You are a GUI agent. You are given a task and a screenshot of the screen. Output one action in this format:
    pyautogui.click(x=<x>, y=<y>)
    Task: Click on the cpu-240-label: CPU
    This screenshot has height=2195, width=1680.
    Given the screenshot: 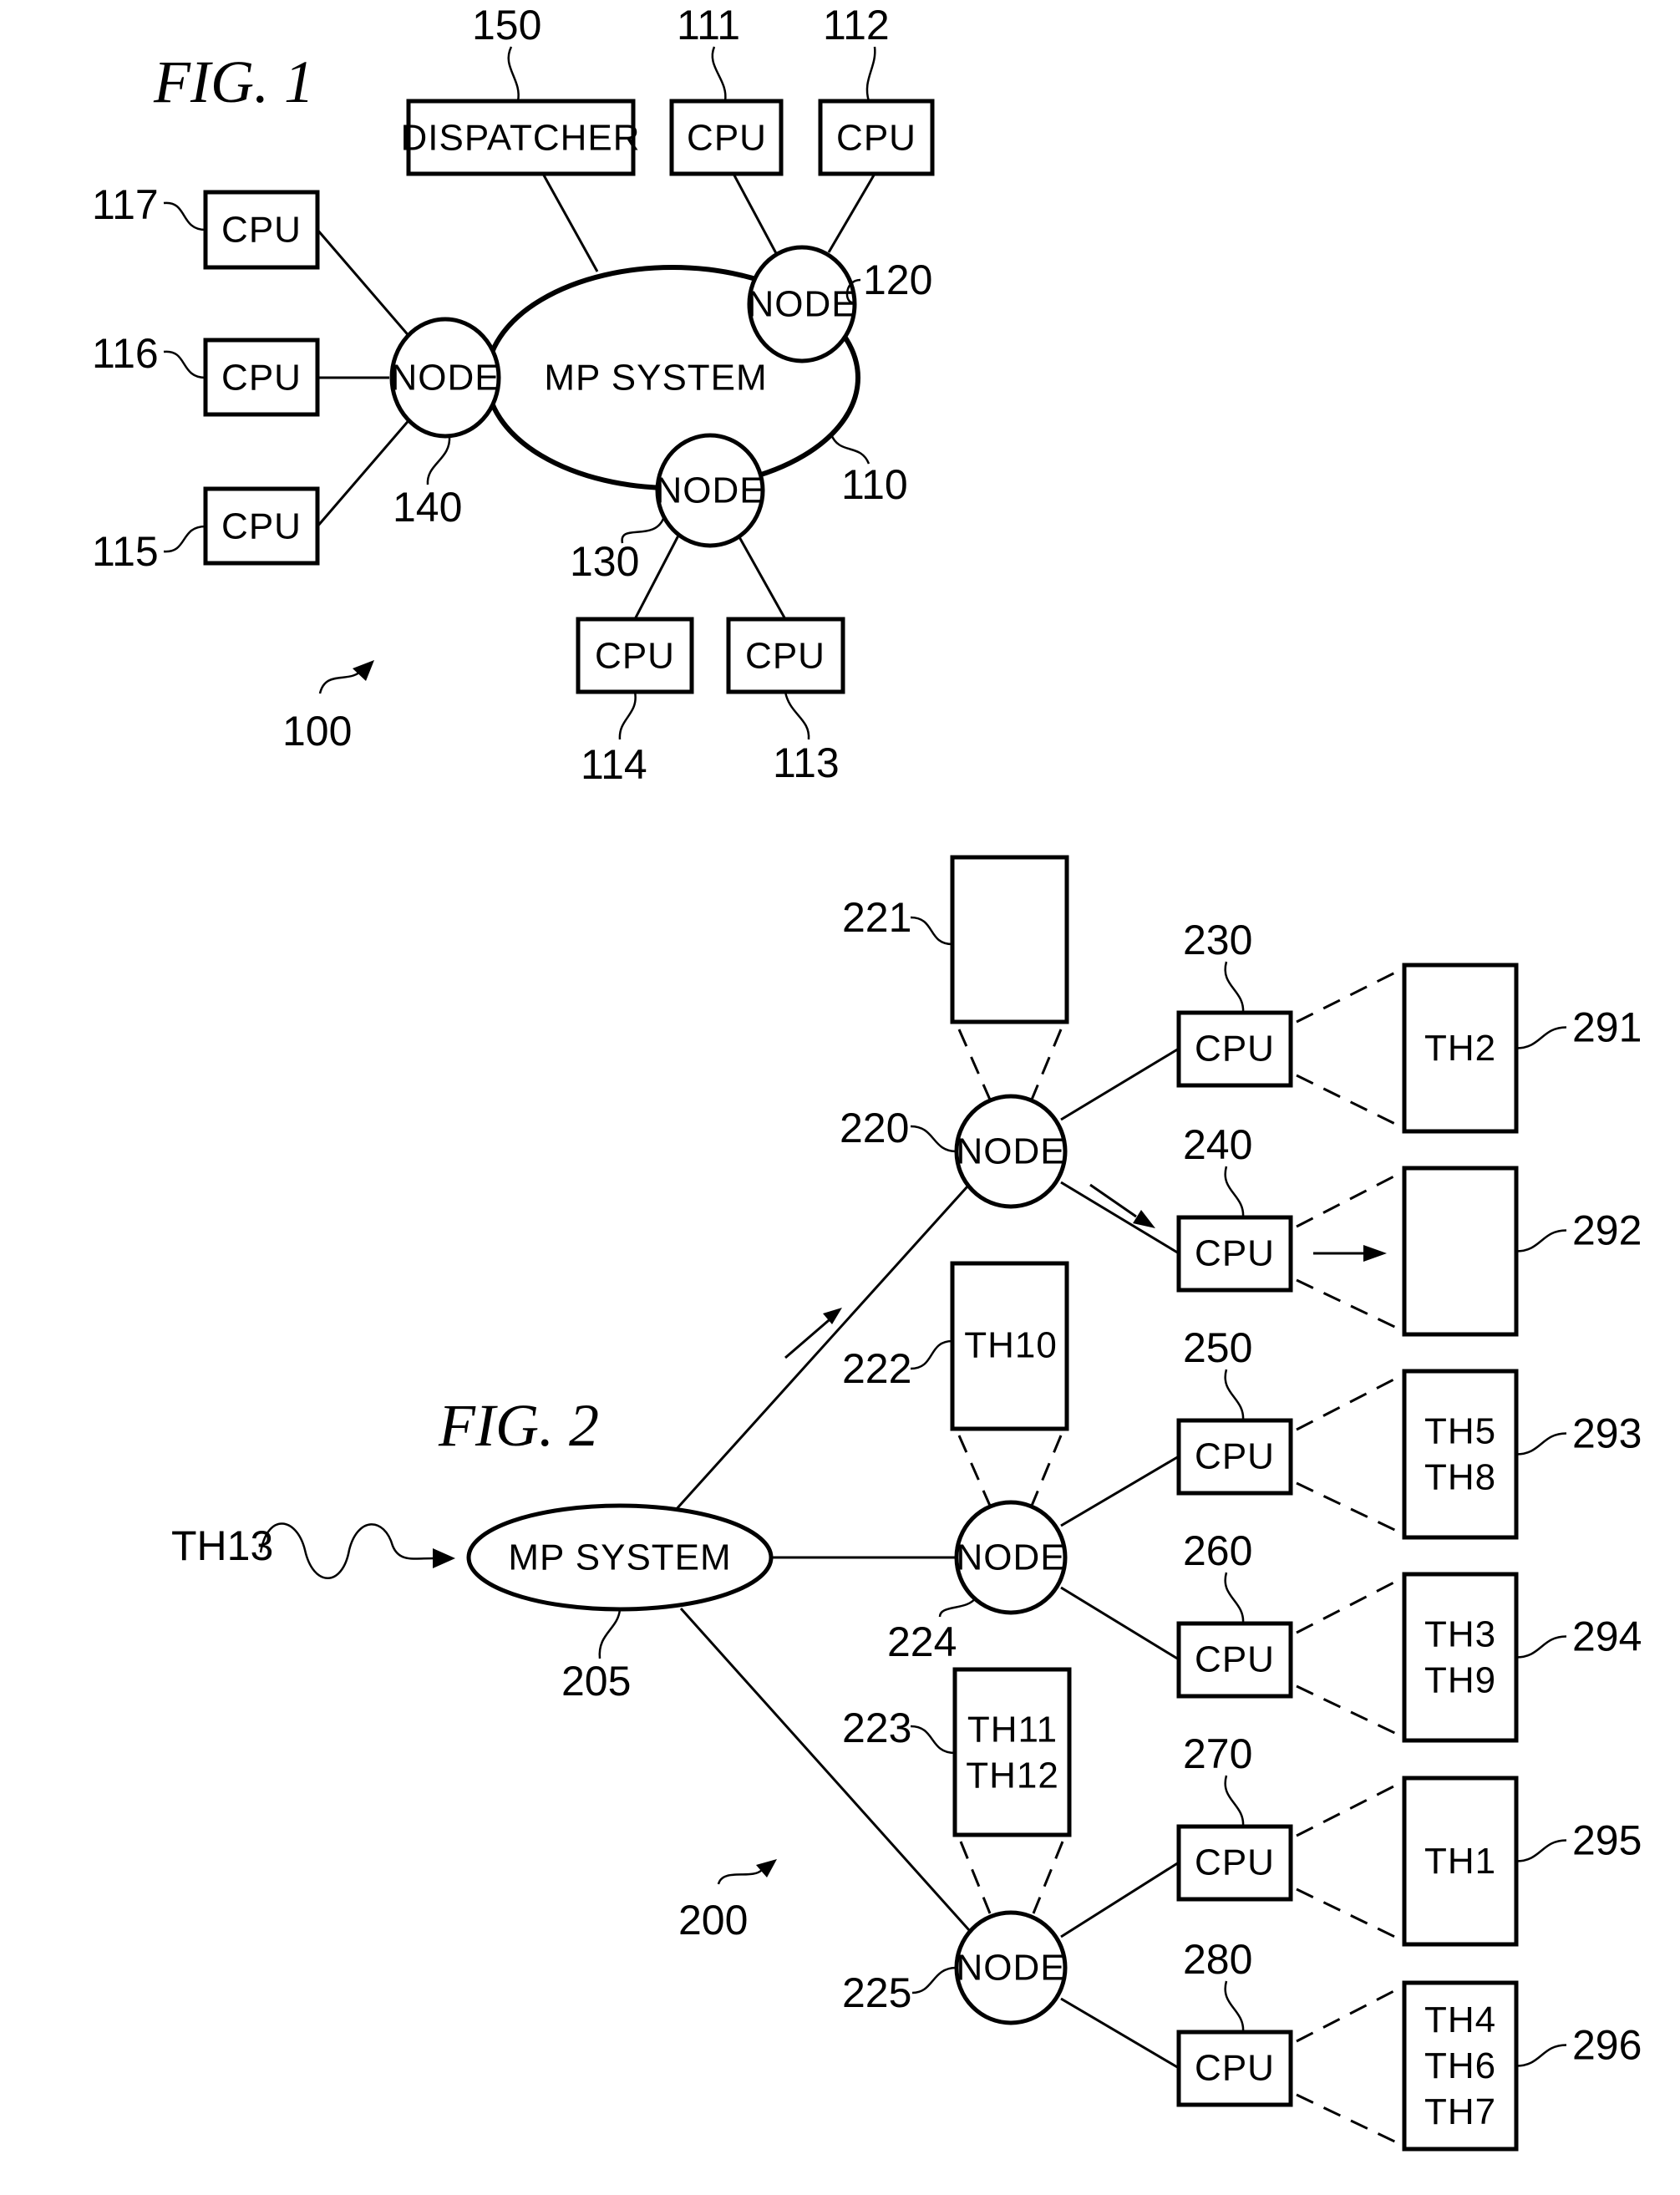 What is the action you would take?
    pyautogui.click(x=1235, y=1253)
    